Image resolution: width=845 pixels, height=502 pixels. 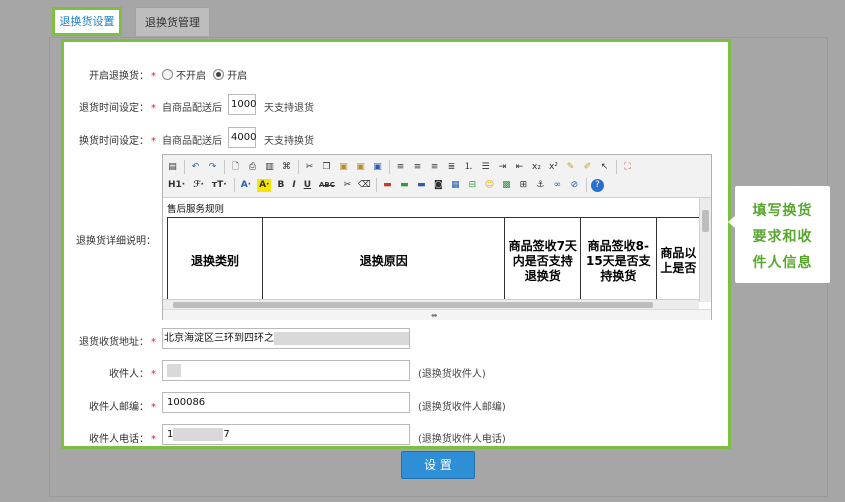 What do you see at coordinates (286, 370) in the screenshot?
I see `receiver-input` at bounding box center [286, 370].